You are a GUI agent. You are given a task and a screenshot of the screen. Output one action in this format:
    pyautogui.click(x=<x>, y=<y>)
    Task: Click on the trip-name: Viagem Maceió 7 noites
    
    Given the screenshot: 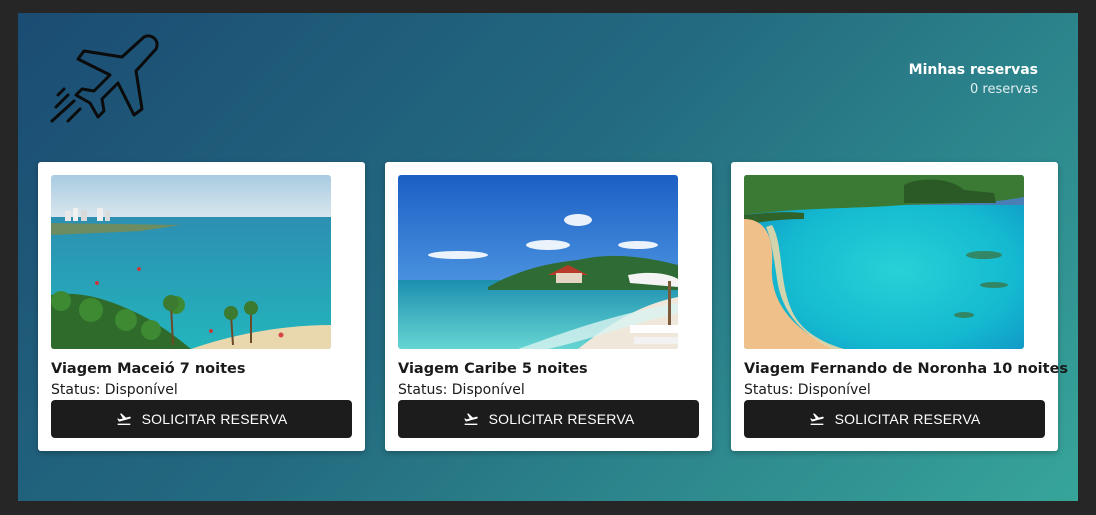 What is the action you would take?
    pyautogui.click(x=148, y=369)
    